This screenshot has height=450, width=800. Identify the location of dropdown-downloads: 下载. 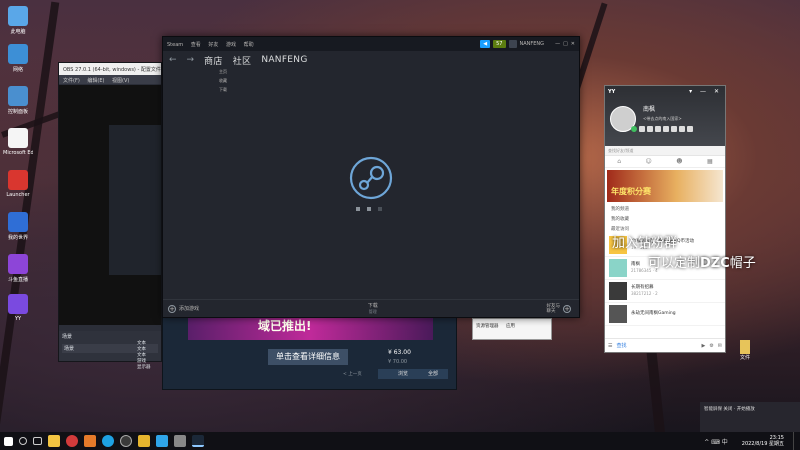
(223, 89).